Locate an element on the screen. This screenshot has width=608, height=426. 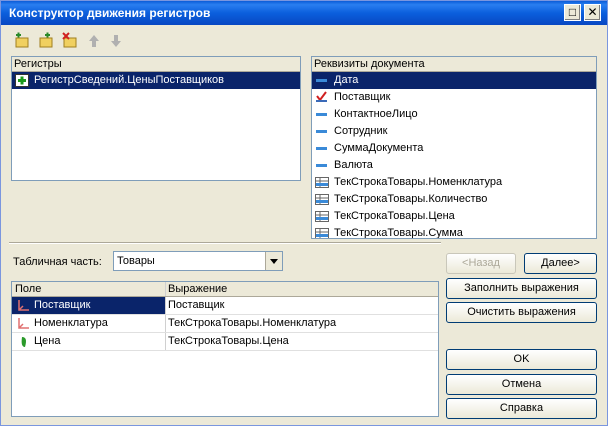
reference-icon is located at coordinates (321, 96).